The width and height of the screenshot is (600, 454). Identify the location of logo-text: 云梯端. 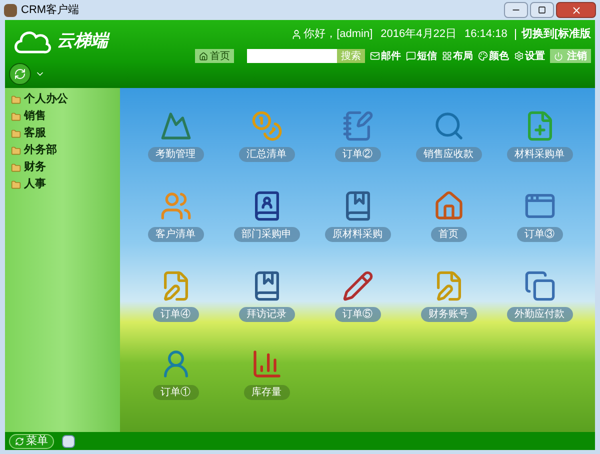
(82, 41).